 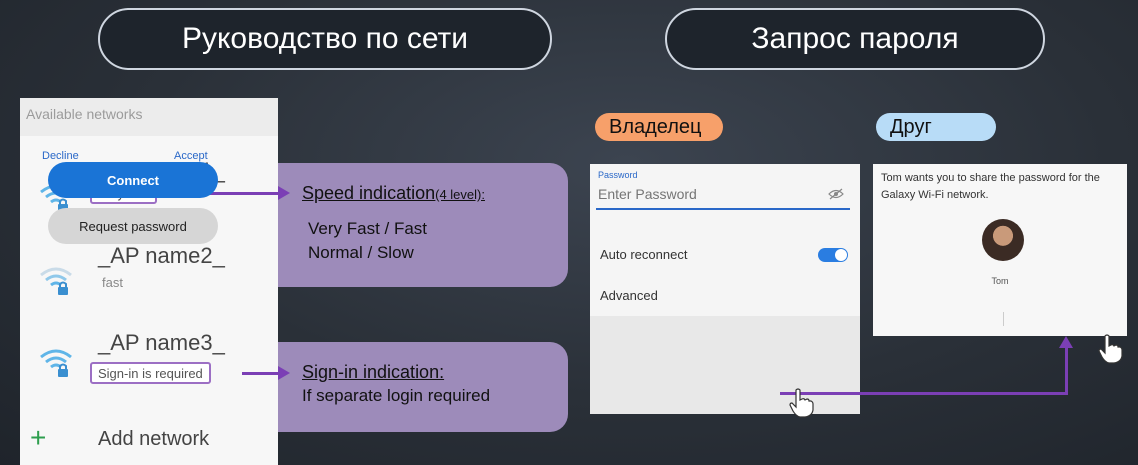 I want to click on divider, so click(x=1003, y=319).